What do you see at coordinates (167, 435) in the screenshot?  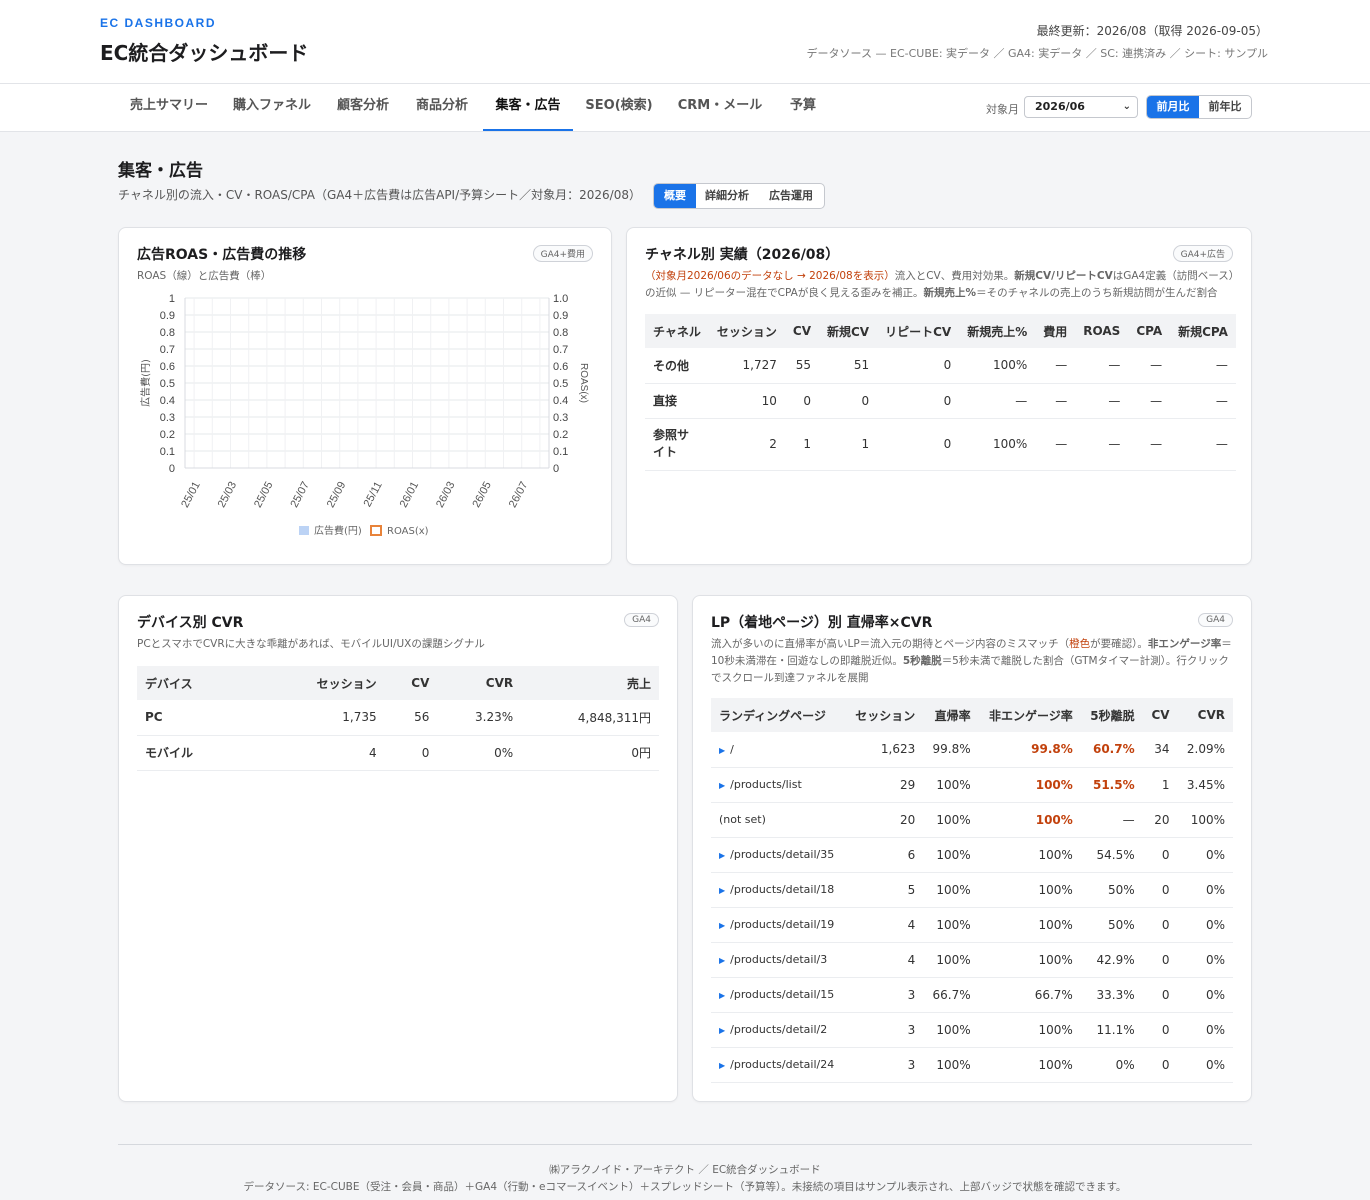 I see `y-tick-label: 0.2` at bounding box center [167, 435].